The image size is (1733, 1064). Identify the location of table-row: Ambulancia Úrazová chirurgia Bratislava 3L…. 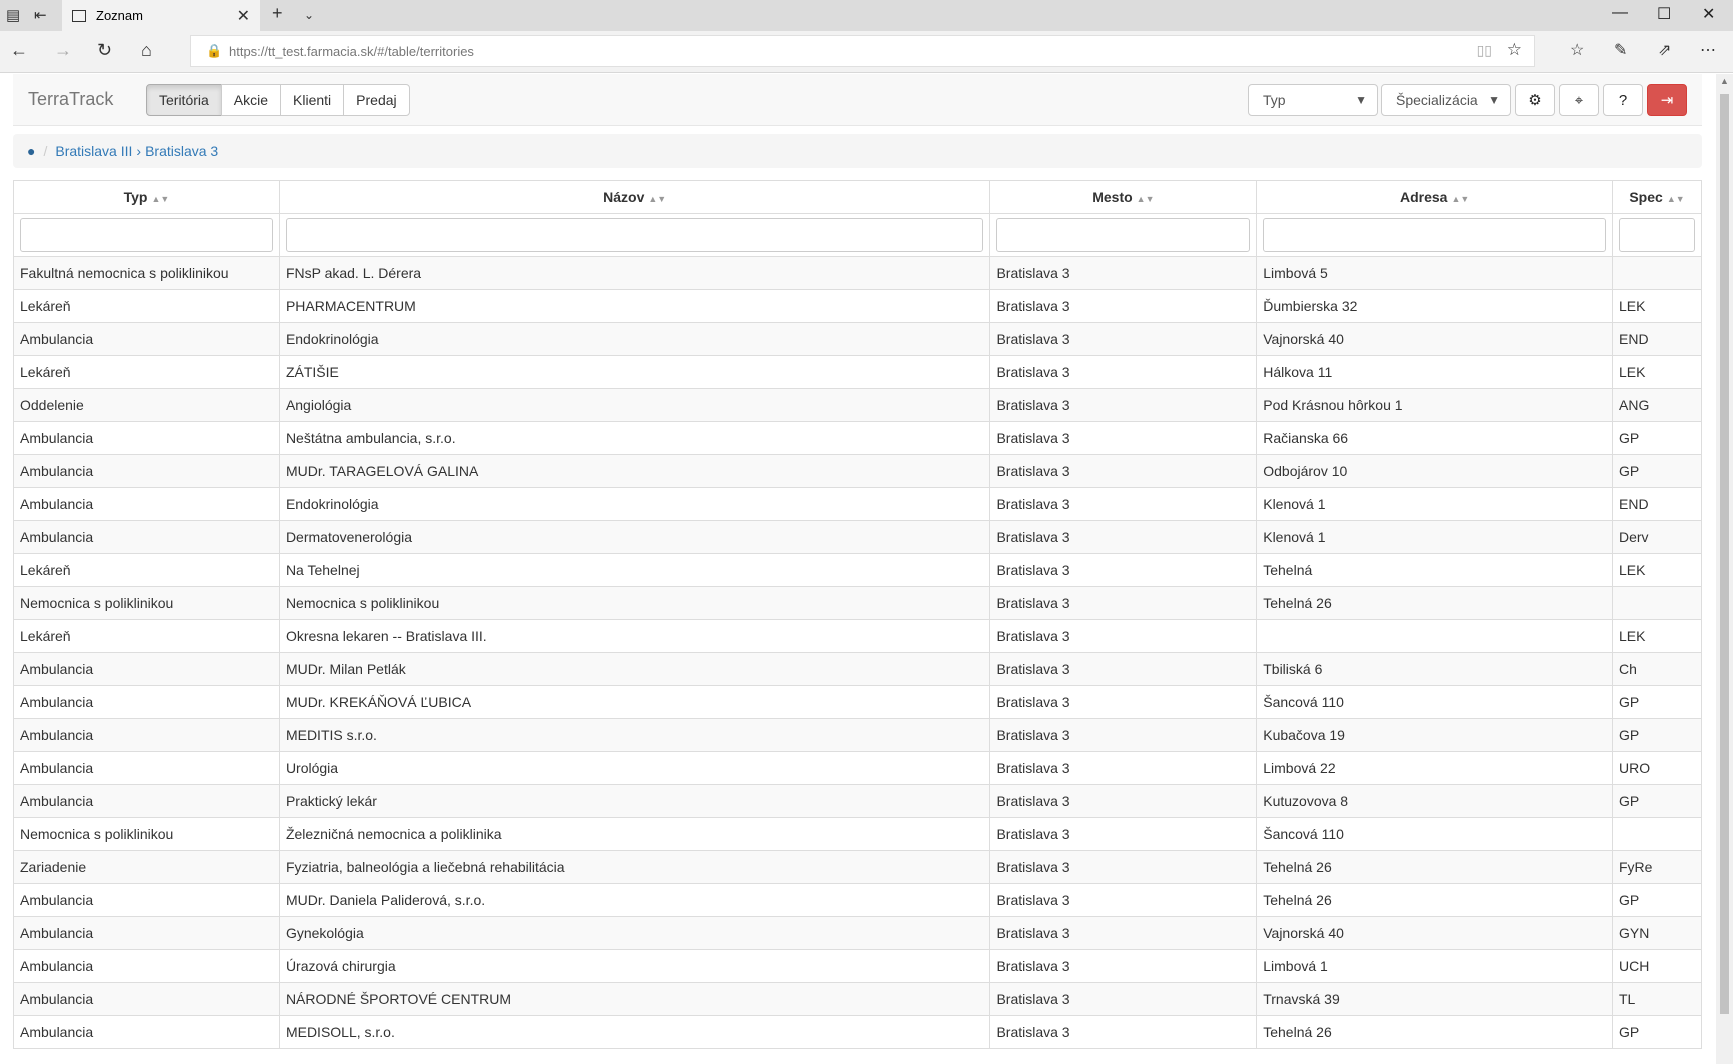
(857, 966).